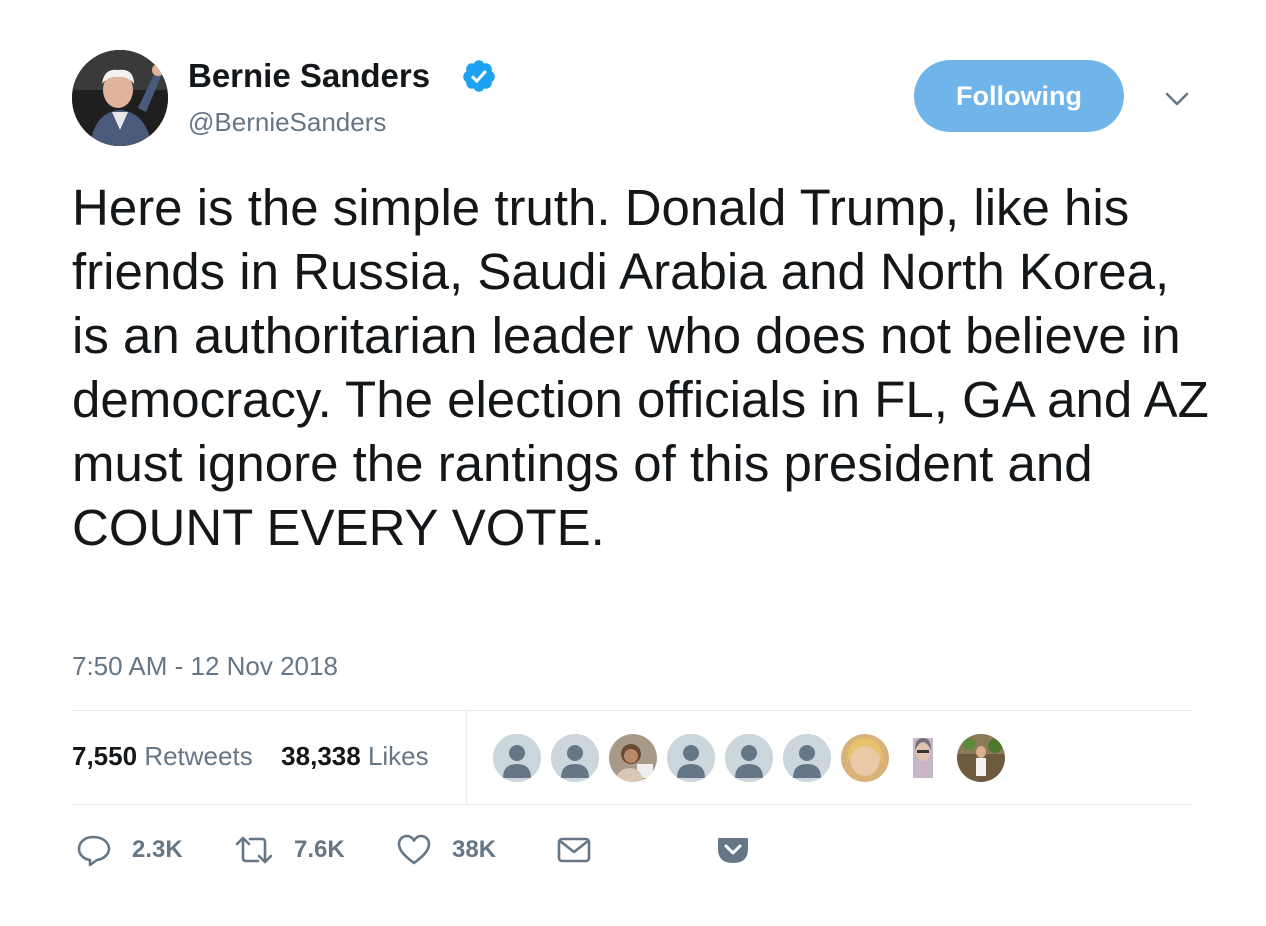 This screenshot has height=926, width=1266. I want to click on envelope-icon, so click(574, 850).